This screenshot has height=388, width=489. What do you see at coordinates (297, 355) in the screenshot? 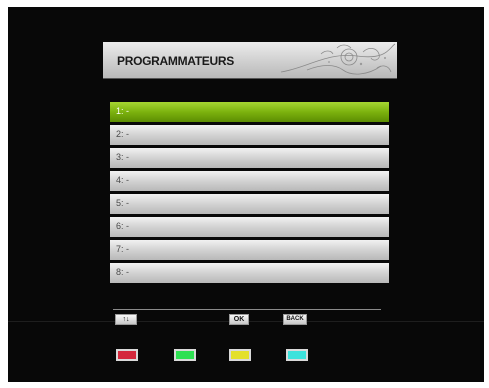
I see `cyan-key` at bounding box center [297, 355].